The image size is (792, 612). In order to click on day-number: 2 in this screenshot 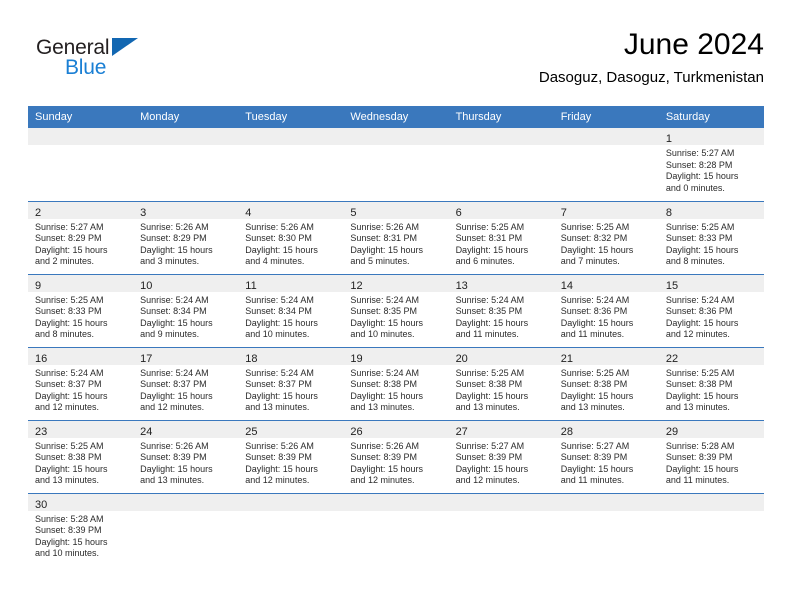, I will do `click(38, 212)`.